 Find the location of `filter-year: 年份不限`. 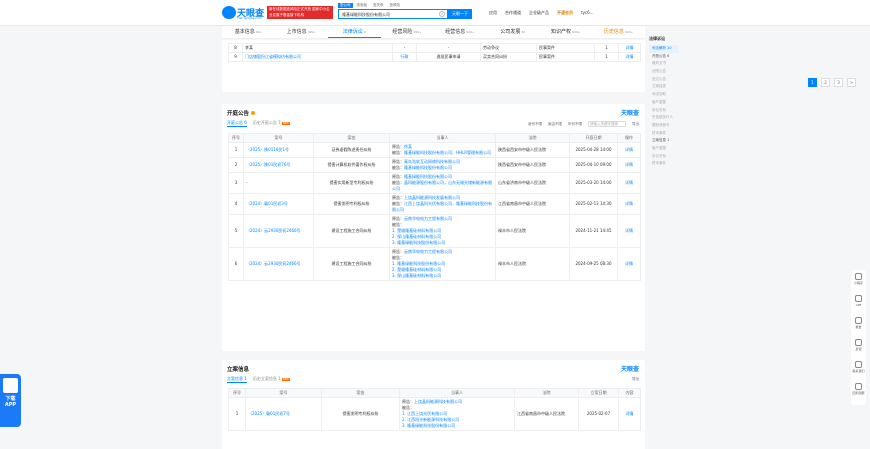

filter-year: 年份不限 is located at coordinates (575, 124).